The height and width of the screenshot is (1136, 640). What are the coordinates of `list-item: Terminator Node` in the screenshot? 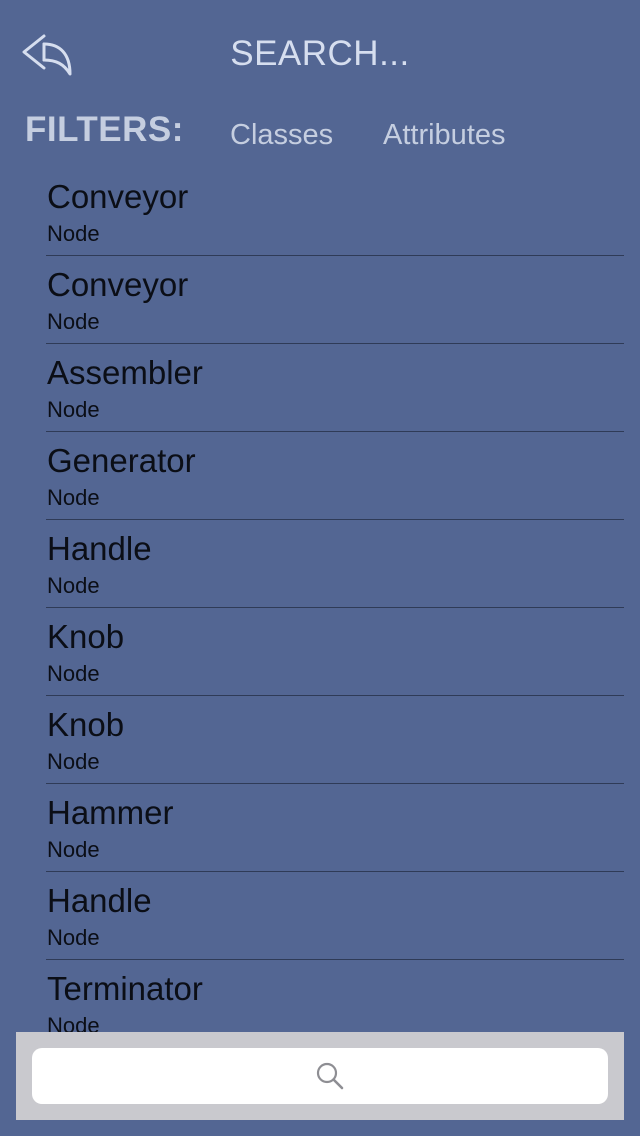 It's located at (335, 996).